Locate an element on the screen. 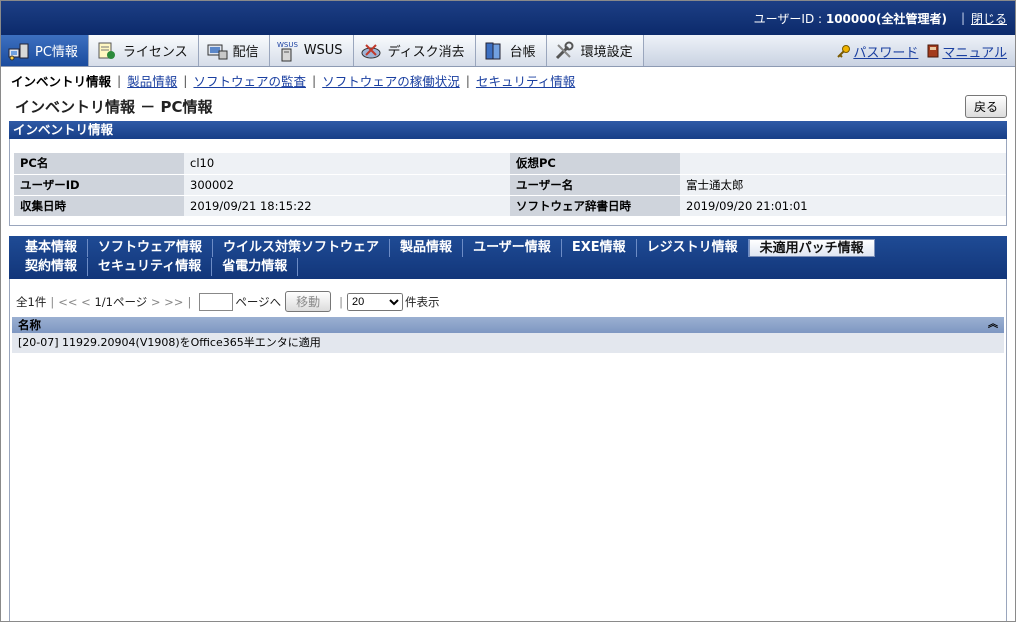 The width and height of the screenshot is (1016, 622). subnav-inventory: インベントリ情報 is located at coordinates (61, 80).